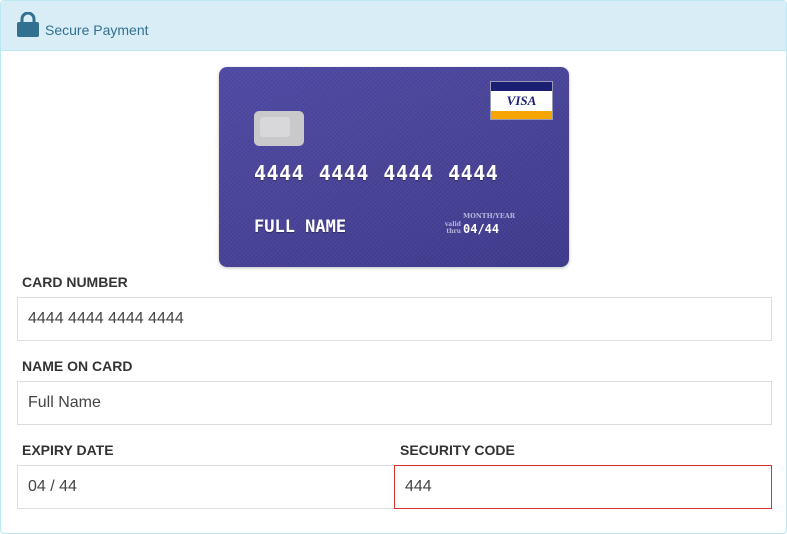  Describe the element at coordinates (489, 216) in the screenshot. I see `card-preview-month-year-label: MONTH/YEAR` at that location.